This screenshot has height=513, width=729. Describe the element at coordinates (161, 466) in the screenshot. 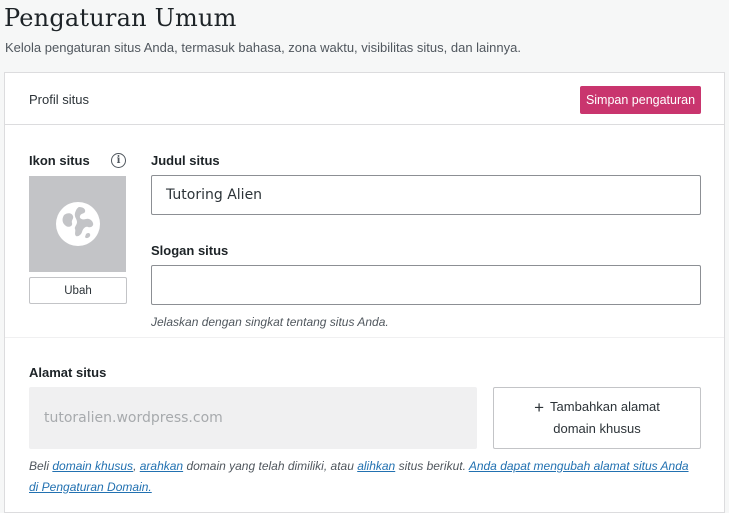

I see `map-domain-link: arahkan` at that location.